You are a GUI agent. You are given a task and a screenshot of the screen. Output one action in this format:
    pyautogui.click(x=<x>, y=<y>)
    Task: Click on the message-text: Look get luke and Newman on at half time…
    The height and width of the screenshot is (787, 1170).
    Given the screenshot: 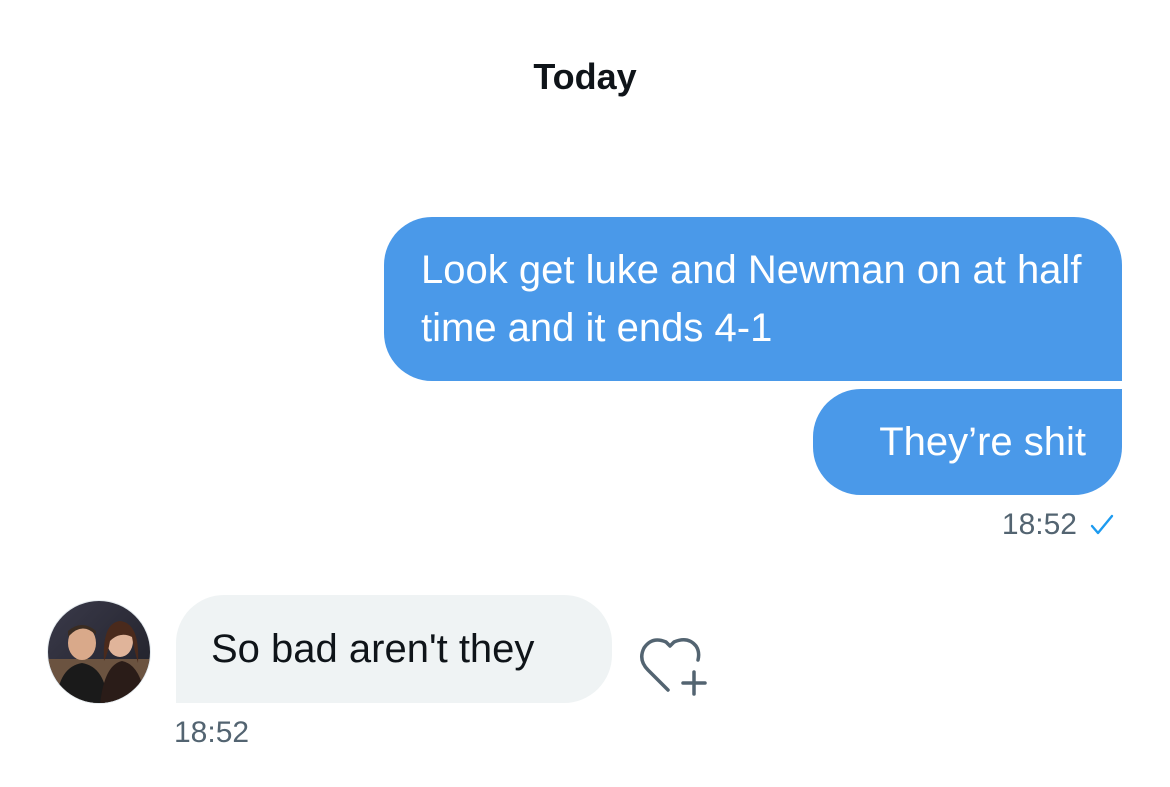 What is the action you would take?
    pyautogui.click(x=751, y=299)
    